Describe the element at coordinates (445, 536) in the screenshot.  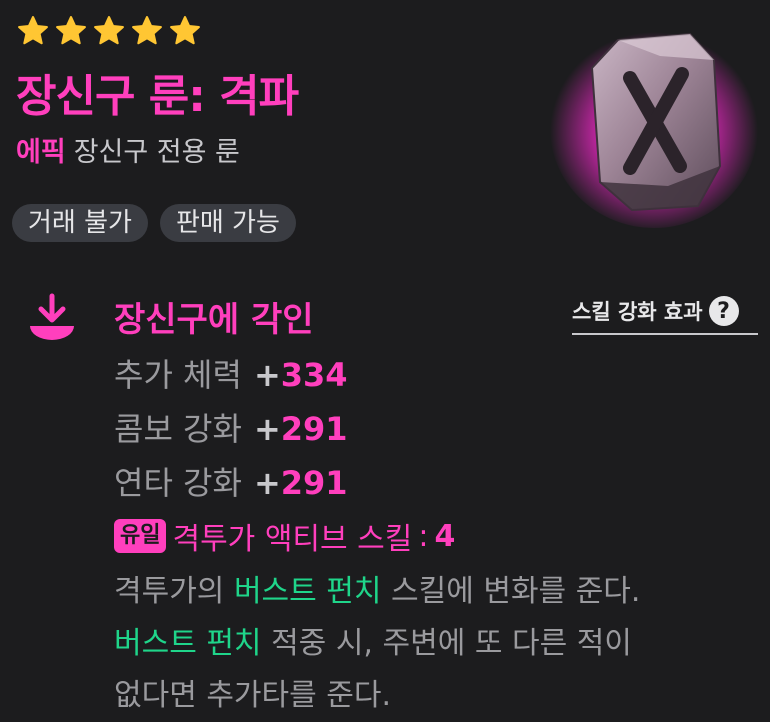
I see `unique-value: 4` at that location.